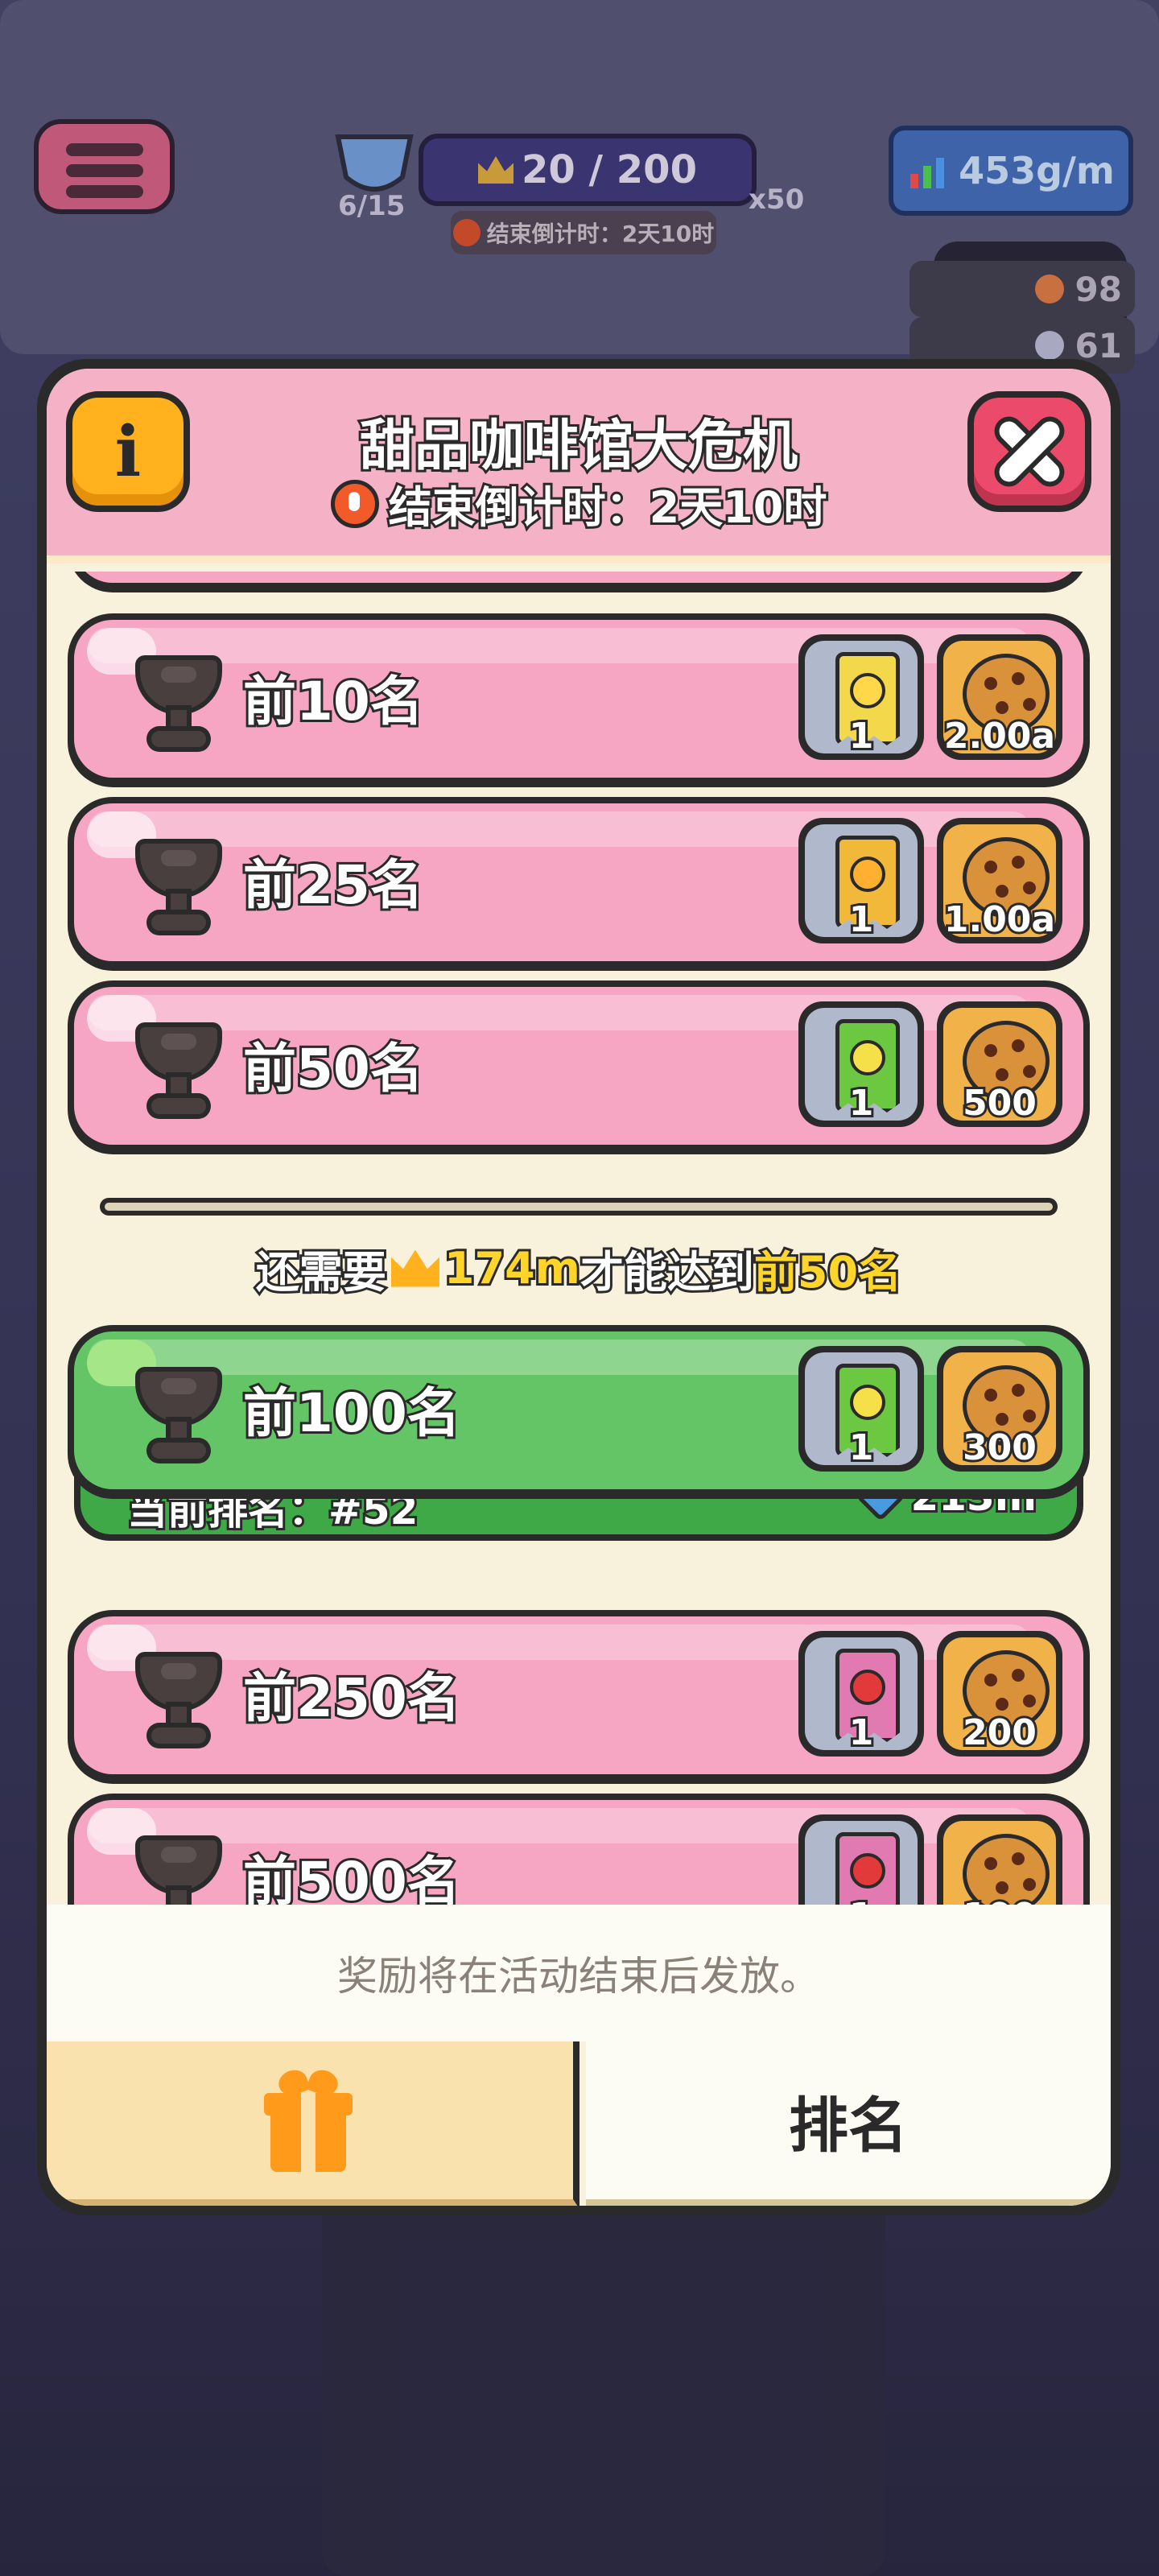  I want to click on menu-button, so click(105, 166).